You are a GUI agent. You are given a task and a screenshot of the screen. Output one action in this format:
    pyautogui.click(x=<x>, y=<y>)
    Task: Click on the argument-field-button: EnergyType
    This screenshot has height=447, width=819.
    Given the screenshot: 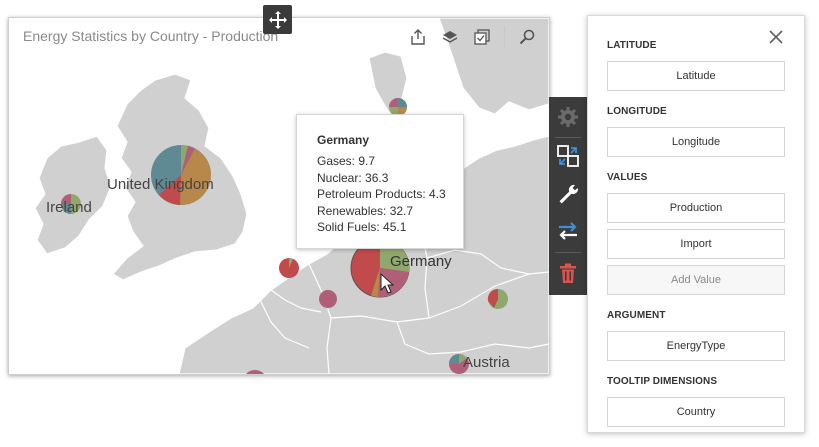 What is the action you would take?
    pyautogui.click(x=696, y=346)
    